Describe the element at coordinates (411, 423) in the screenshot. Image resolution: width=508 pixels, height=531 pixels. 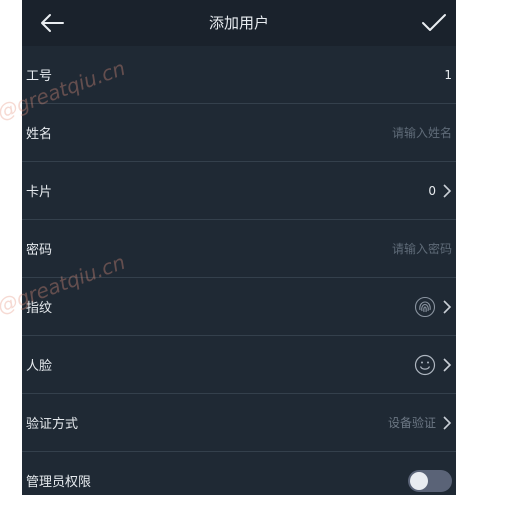
I see `verify-method-value: 设备验证` at that location.